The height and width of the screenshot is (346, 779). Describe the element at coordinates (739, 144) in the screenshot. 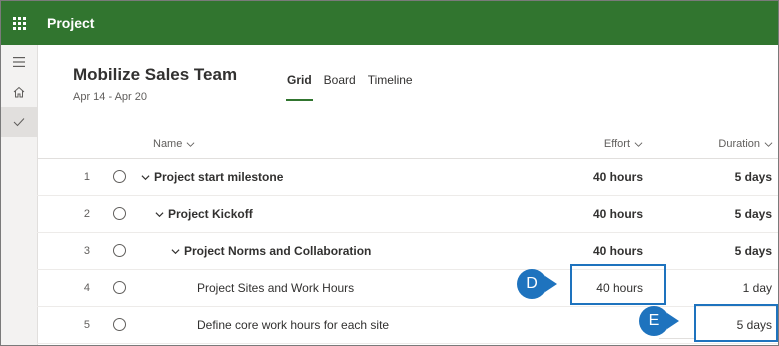

I see `column-header-duration-label: Duration` at that location.